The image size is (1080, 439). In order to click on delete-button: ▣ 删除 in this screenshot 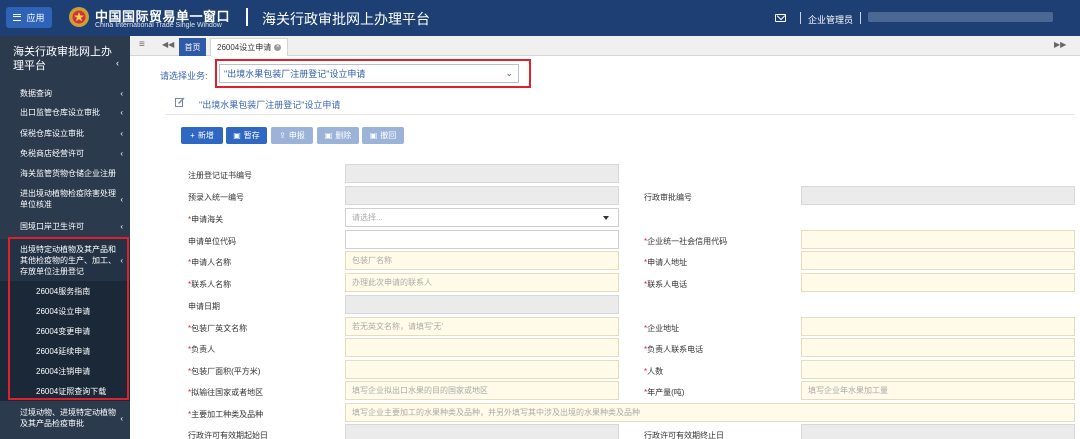, I will do `click(338, 135)`.